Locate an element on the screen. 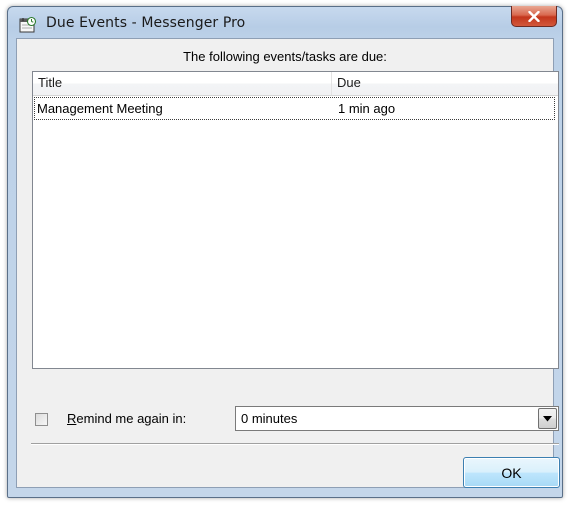 The image size is (569, 505). event-title-cell: Management Meeting is located at coordinates (100, 108).